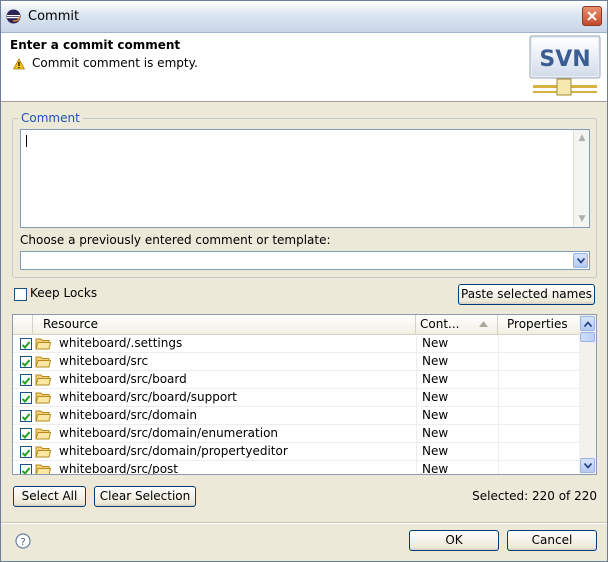  I want to click on header-resource: Resource, so click(224, 324).